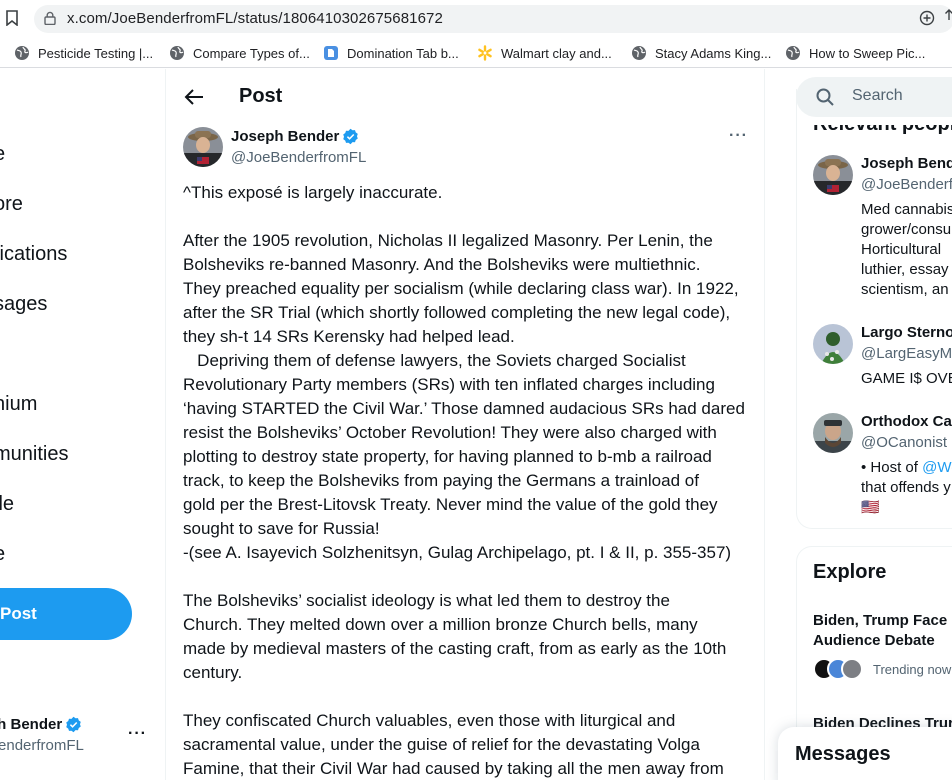 This screenshot has width=952, height=780. Describe the element at coordinates (33, 254) in the screenshot. I see `nav-notifications: fications` at that location.